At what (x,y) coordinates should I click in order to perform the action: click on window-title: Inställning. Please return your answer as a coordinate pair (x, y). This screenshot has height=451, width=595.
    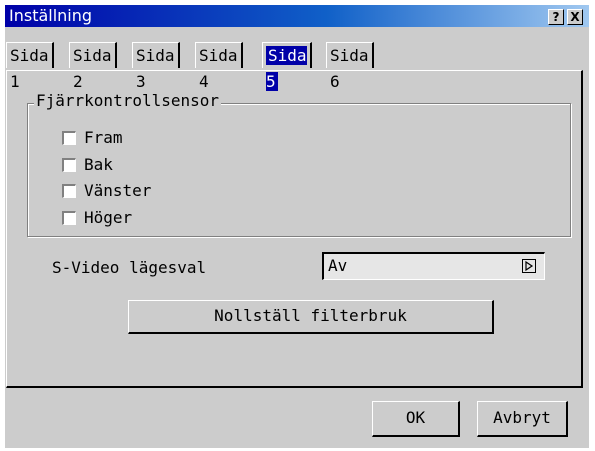
    Looking at the image, I should click on (51, 15).